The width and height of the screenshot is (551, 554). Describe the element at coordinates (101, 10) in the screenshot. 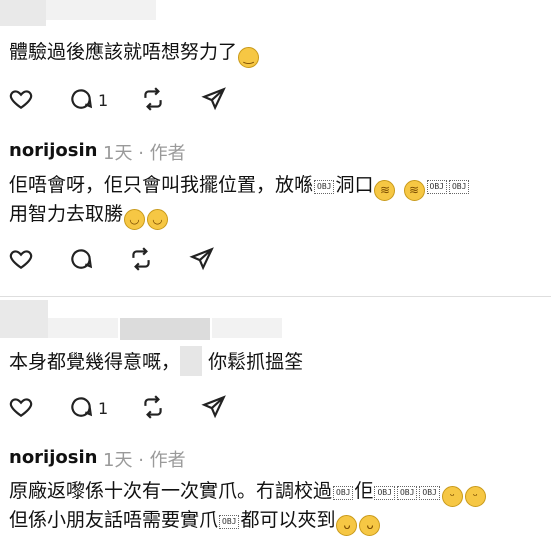

I see `blurred-username-fragment` at that location.